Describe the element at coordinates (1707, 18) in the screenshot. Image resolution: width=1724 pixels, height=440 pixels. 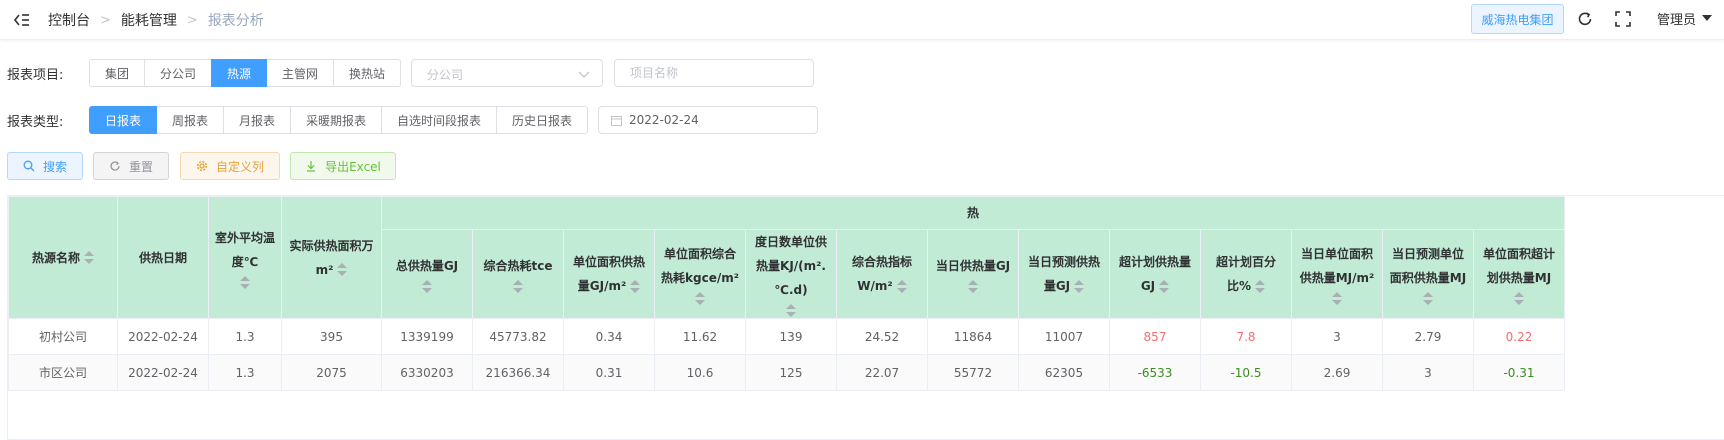
I see `caret-down-icon` at that location.